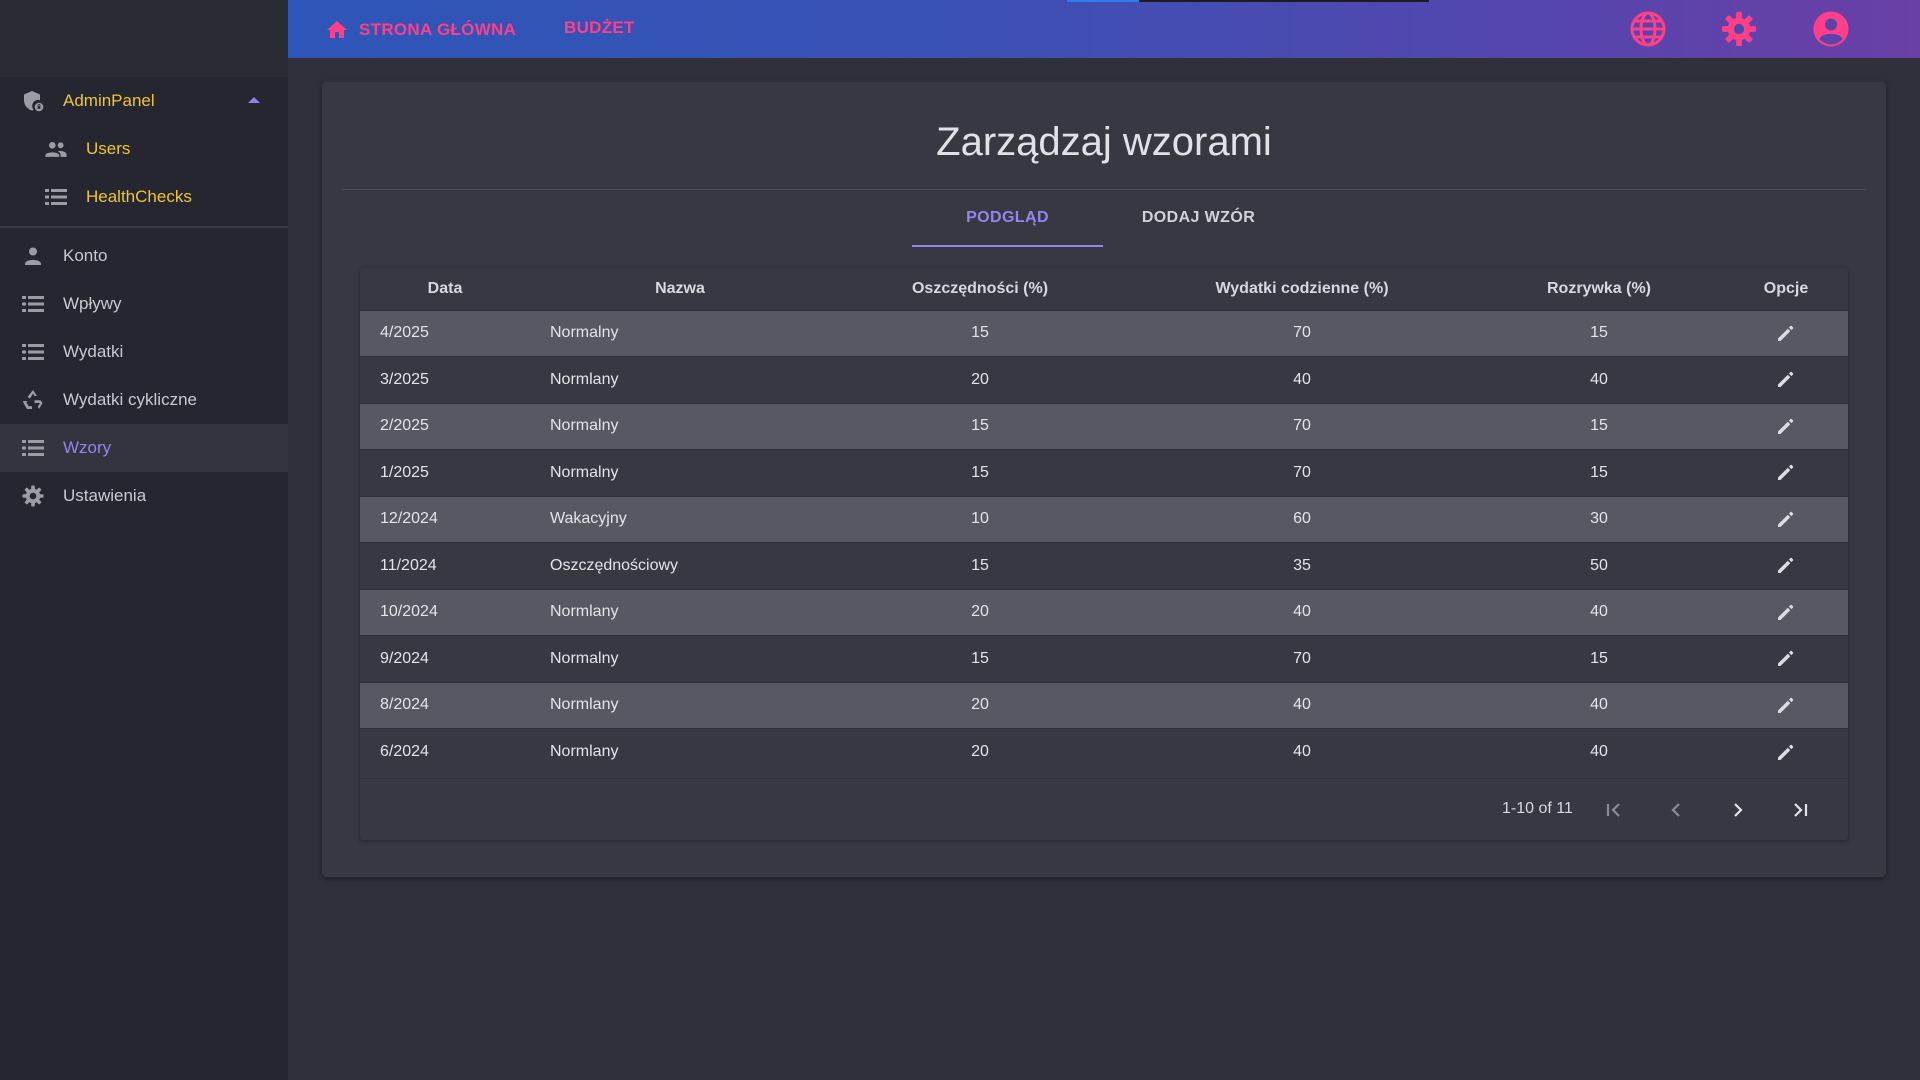 The height and width of the screenshot is (1080, 1920). Describe the element at coordinates (680, 289) in the screenshot. I see `column-header-nazwa: Nazwa` at that location.